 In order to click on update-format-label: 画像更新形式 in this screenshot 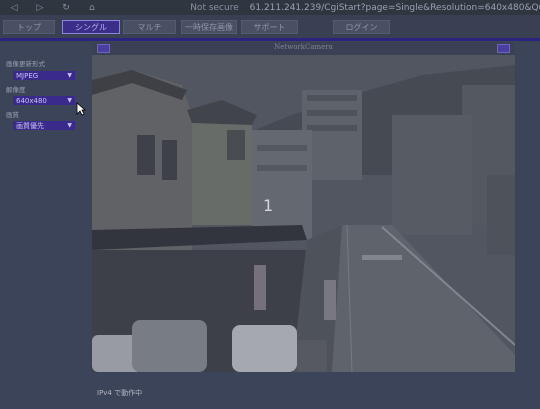, I will do `click(25, 64)`.